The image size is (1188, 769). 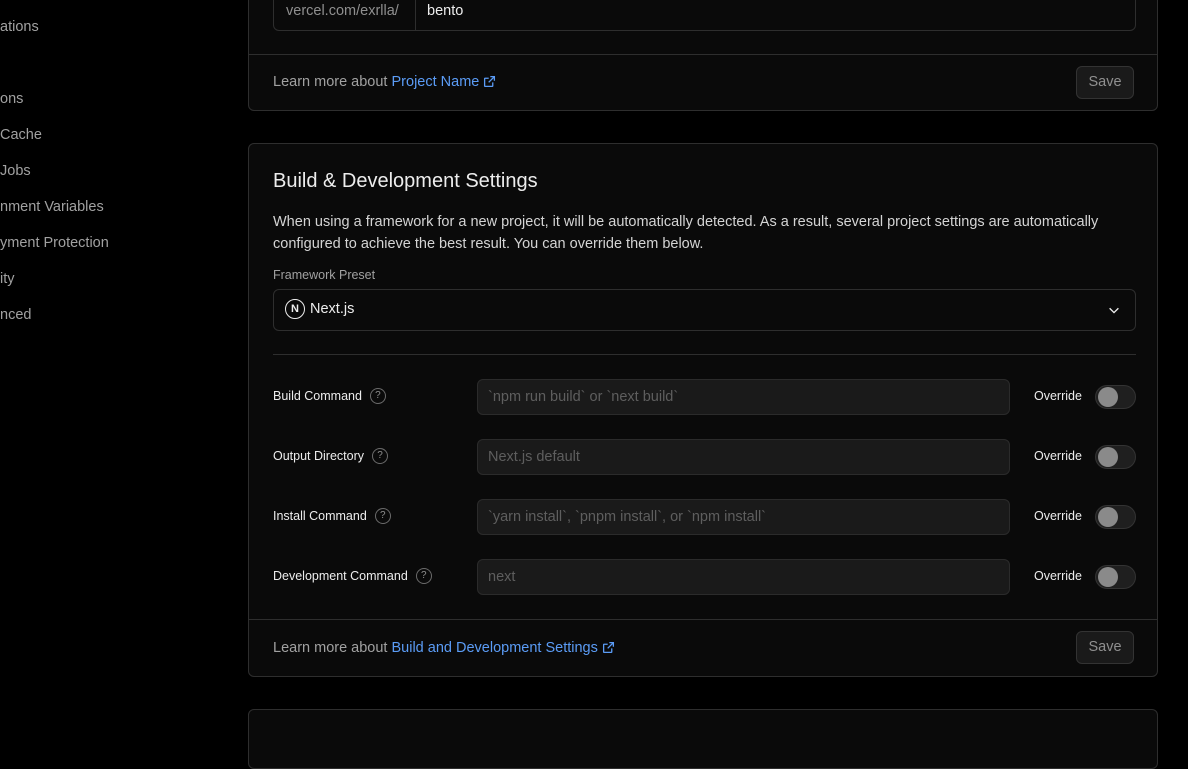 I want to click on sidebar-item-integrations: ations, so click(x=19, y=27).